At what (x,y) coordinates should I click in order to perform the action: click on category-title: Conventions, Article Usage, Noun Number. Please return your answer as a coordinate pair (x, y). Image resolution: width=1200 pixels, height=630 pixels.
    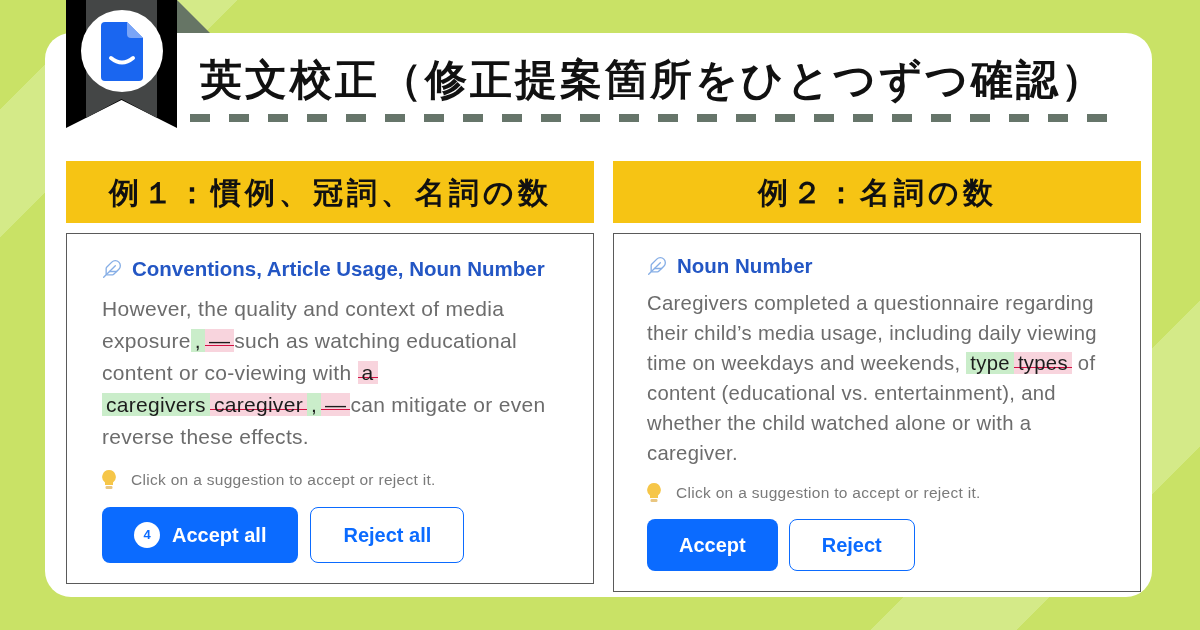
    Looking at the image, I should click on (338, 268).